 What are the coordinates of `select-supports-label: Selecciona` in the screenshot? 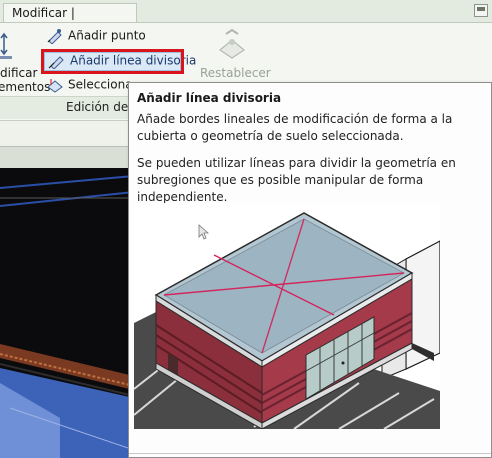 It's located at (100, 84).